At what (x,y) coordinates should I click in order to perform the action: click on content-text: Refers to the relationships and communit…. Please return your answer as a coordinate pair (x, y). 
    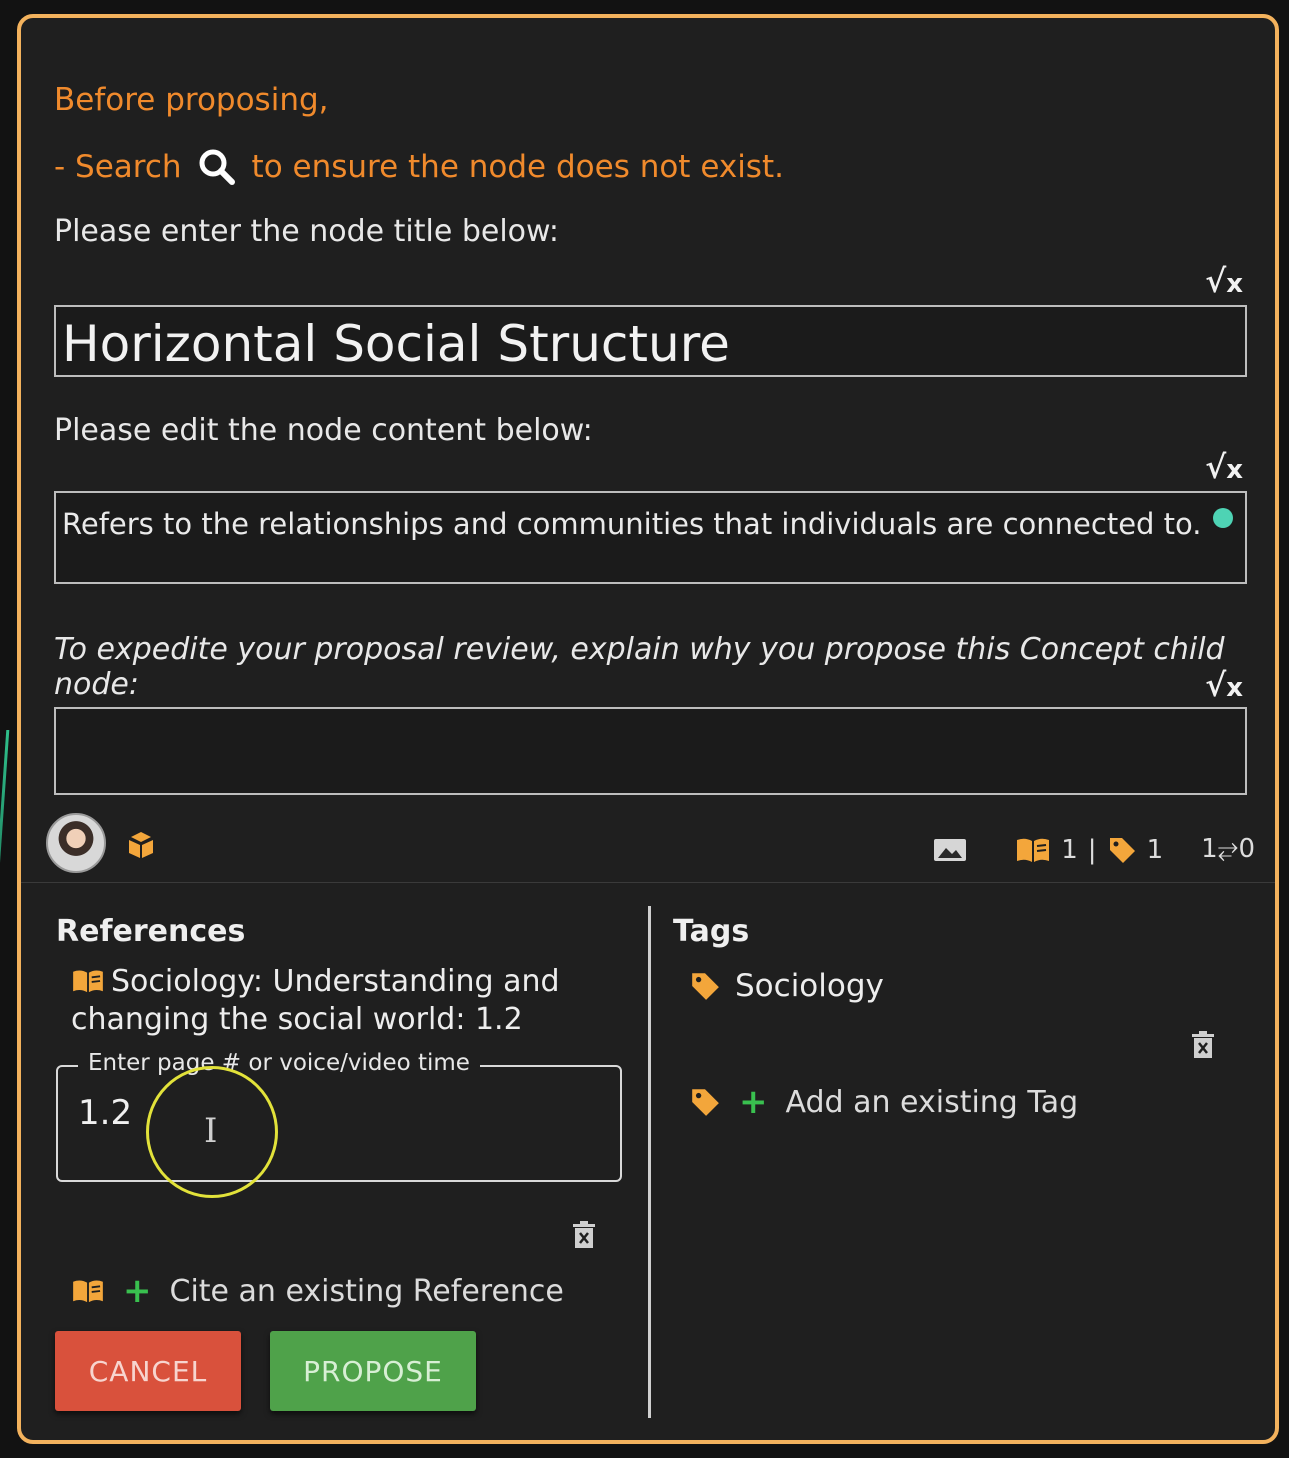
    Looking at the image, I should click on (632, 524).